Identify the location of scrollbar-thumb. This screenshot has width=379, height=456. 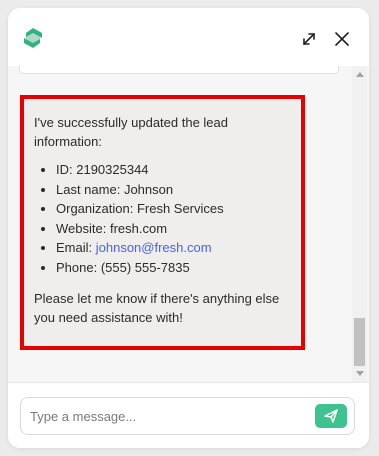
(359, 342).